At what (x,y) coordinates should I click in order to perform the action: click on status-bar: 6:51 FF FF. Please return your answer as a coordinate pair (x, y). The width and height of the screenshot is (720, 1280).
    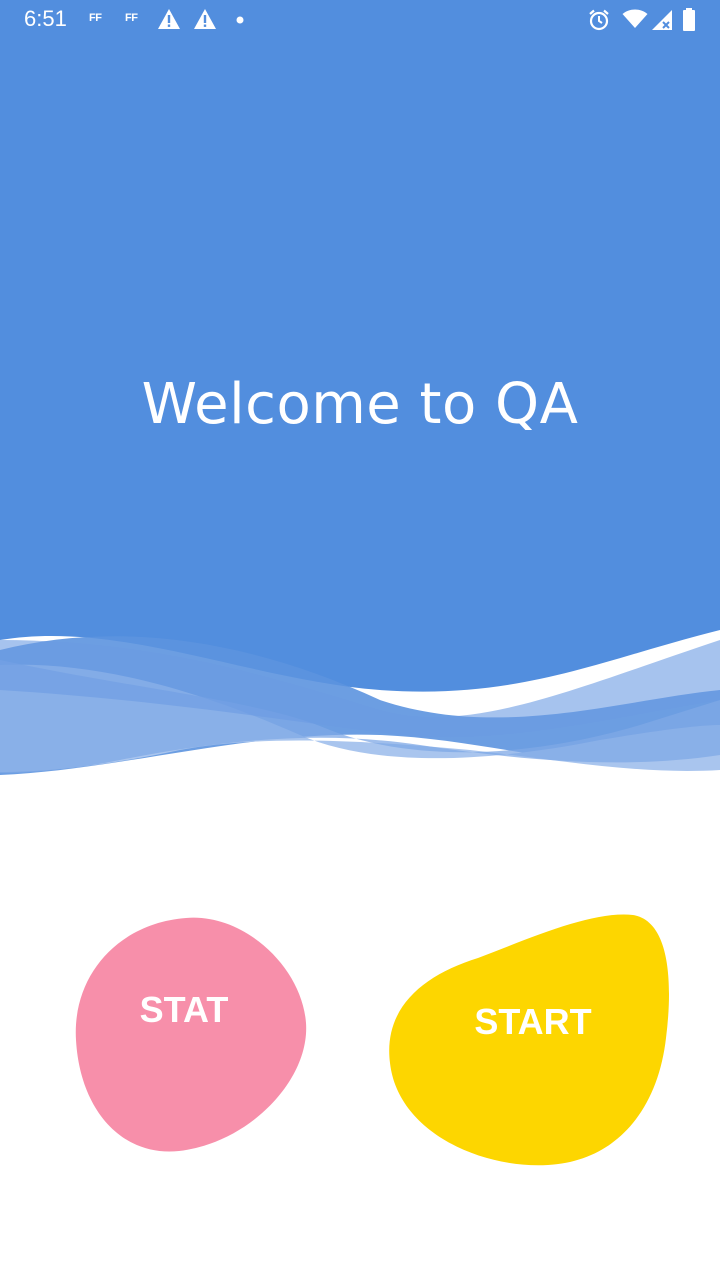
    Looking at the image, I should click on (360, 20).